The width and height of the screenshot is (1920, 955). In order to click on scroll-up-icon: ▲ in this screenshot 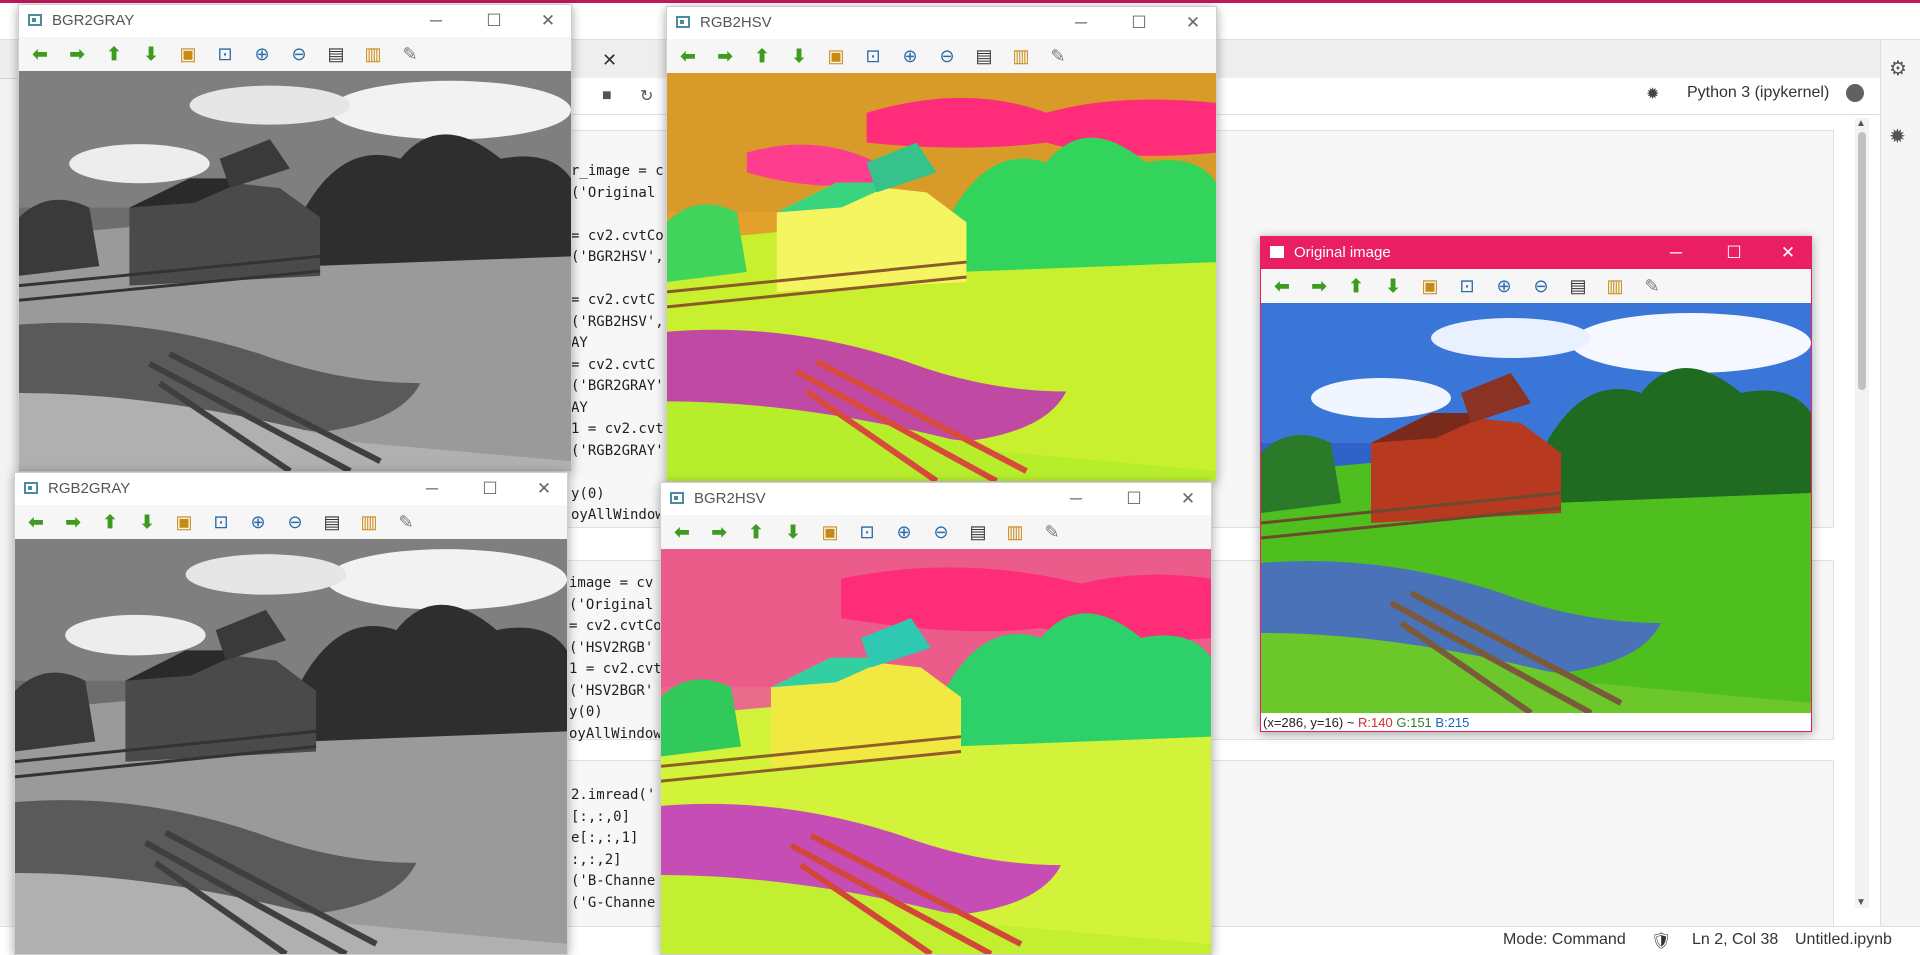, I will do `click(1861, 123)`.